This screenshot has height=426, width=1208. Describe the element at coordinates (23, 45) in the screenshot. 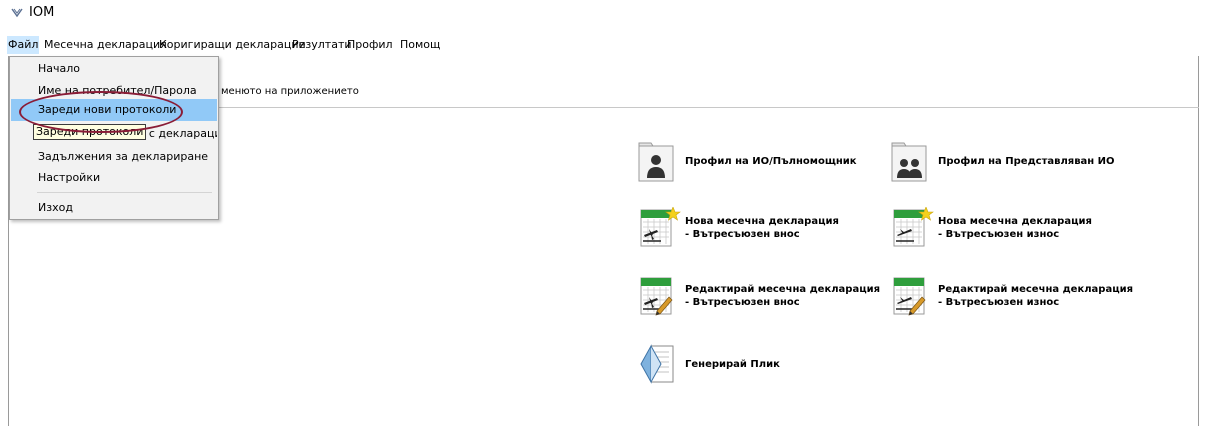

I see `menu-file: Файл` at that location.